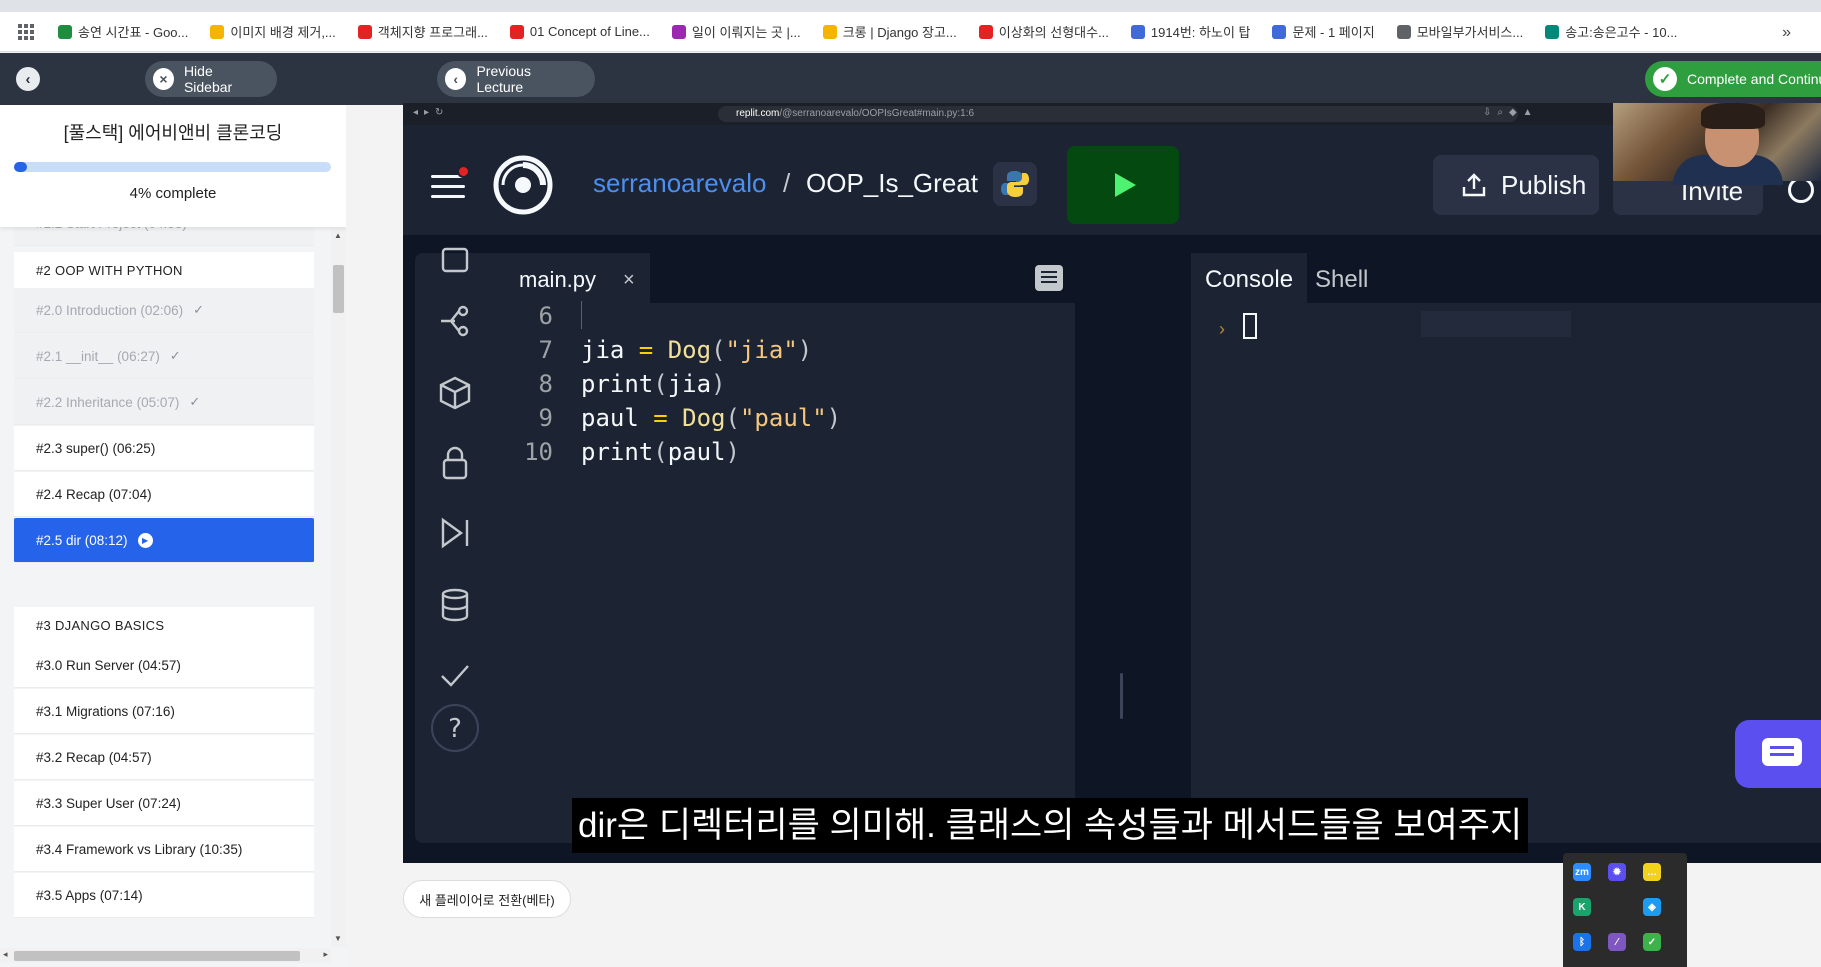  I want to click on check-app-icon: ✓, so click(1652, 942).